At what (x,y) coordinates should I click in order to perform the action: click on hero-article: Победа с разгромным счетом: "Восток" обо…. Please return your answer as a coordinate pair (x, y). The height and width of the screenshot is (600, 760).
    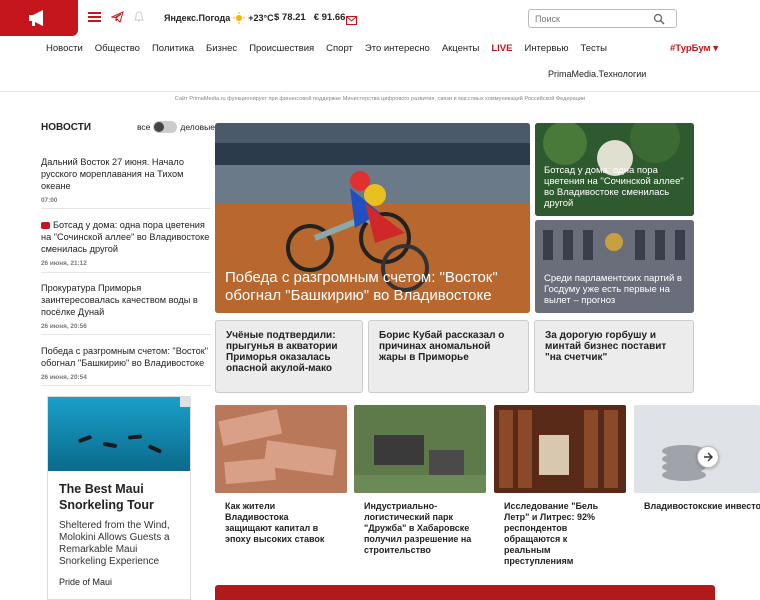
    Looking at the image, I should click on (372, 218).